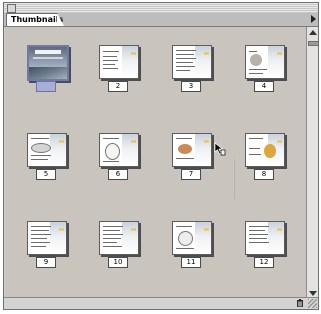 This screenshot has height=314, width=321. I want to click on thumbnail-item: 11, so click(192, 244).